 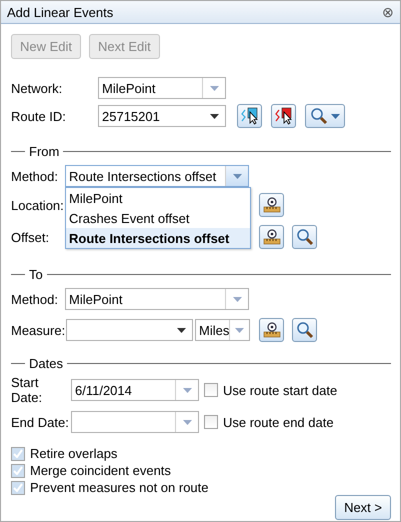 What do you see at coordinates (162, 116) in the screenshot?
I see `route-id-select: 25715201` at bounding box center [162, 116].